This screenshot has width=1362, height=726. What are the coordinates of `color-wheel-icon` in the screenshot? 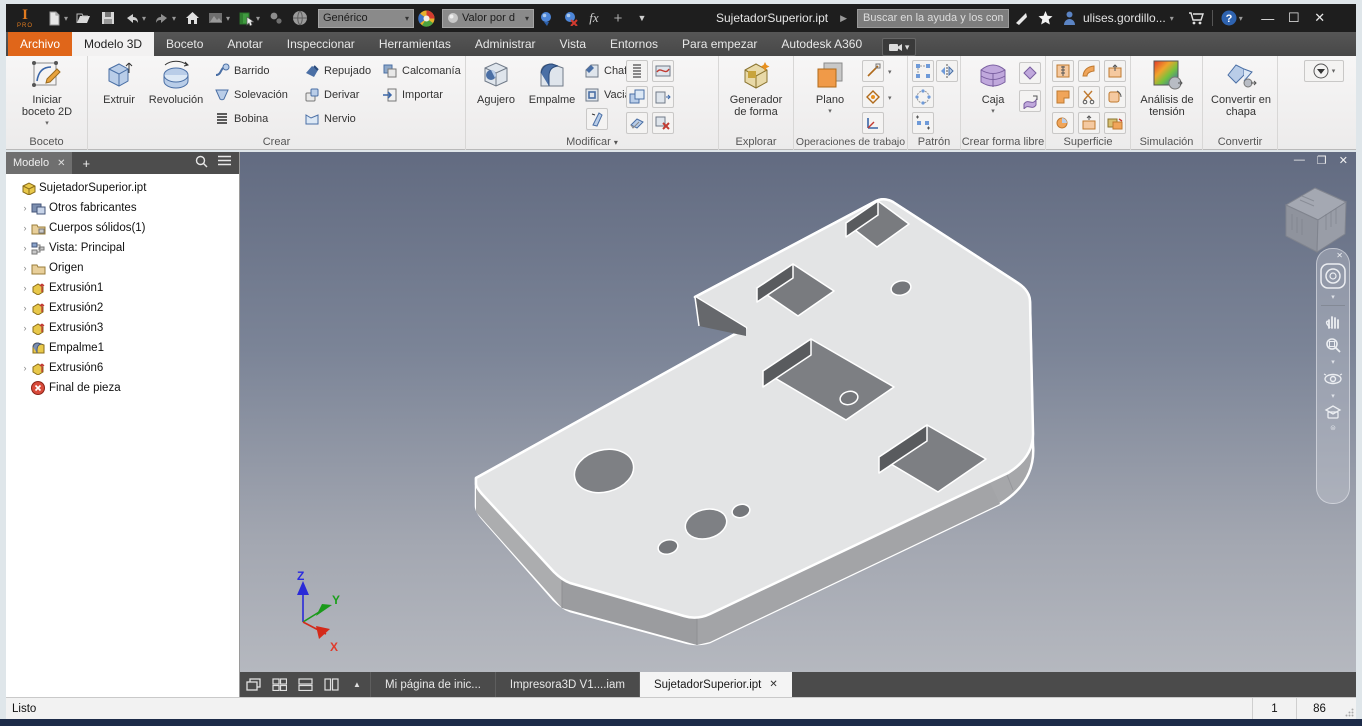 It's located at (426, 18).